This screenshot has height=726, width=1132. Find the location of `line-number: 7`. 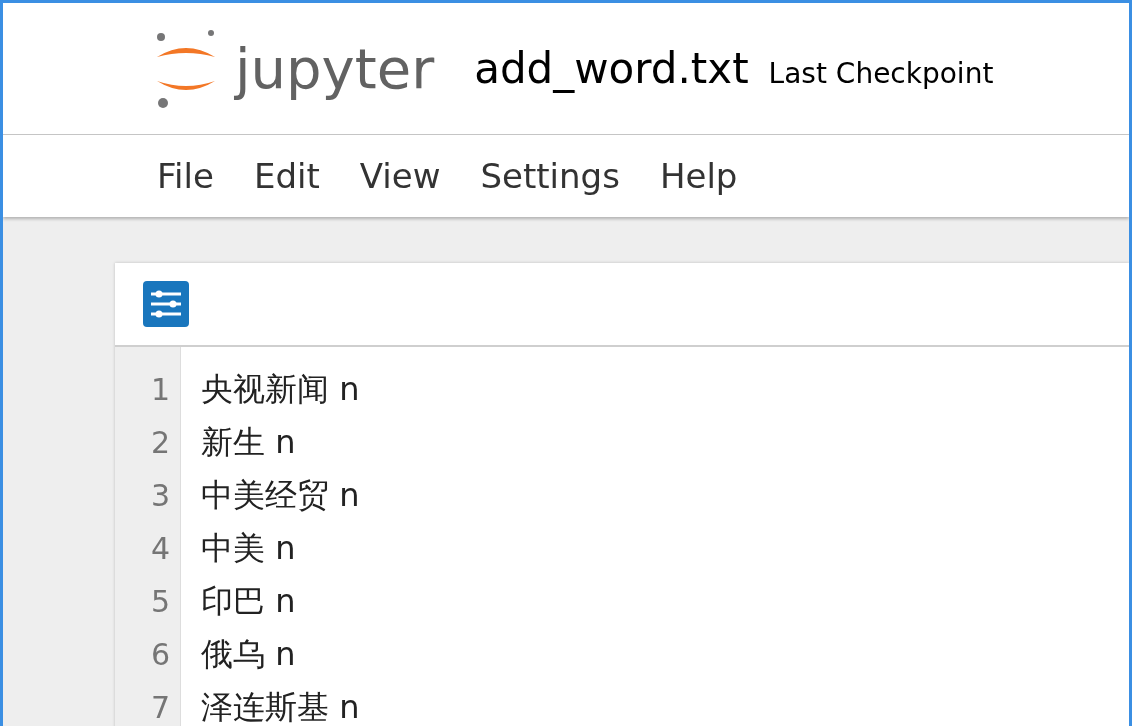

line-number: 7 is located at coordinates (160, 707).